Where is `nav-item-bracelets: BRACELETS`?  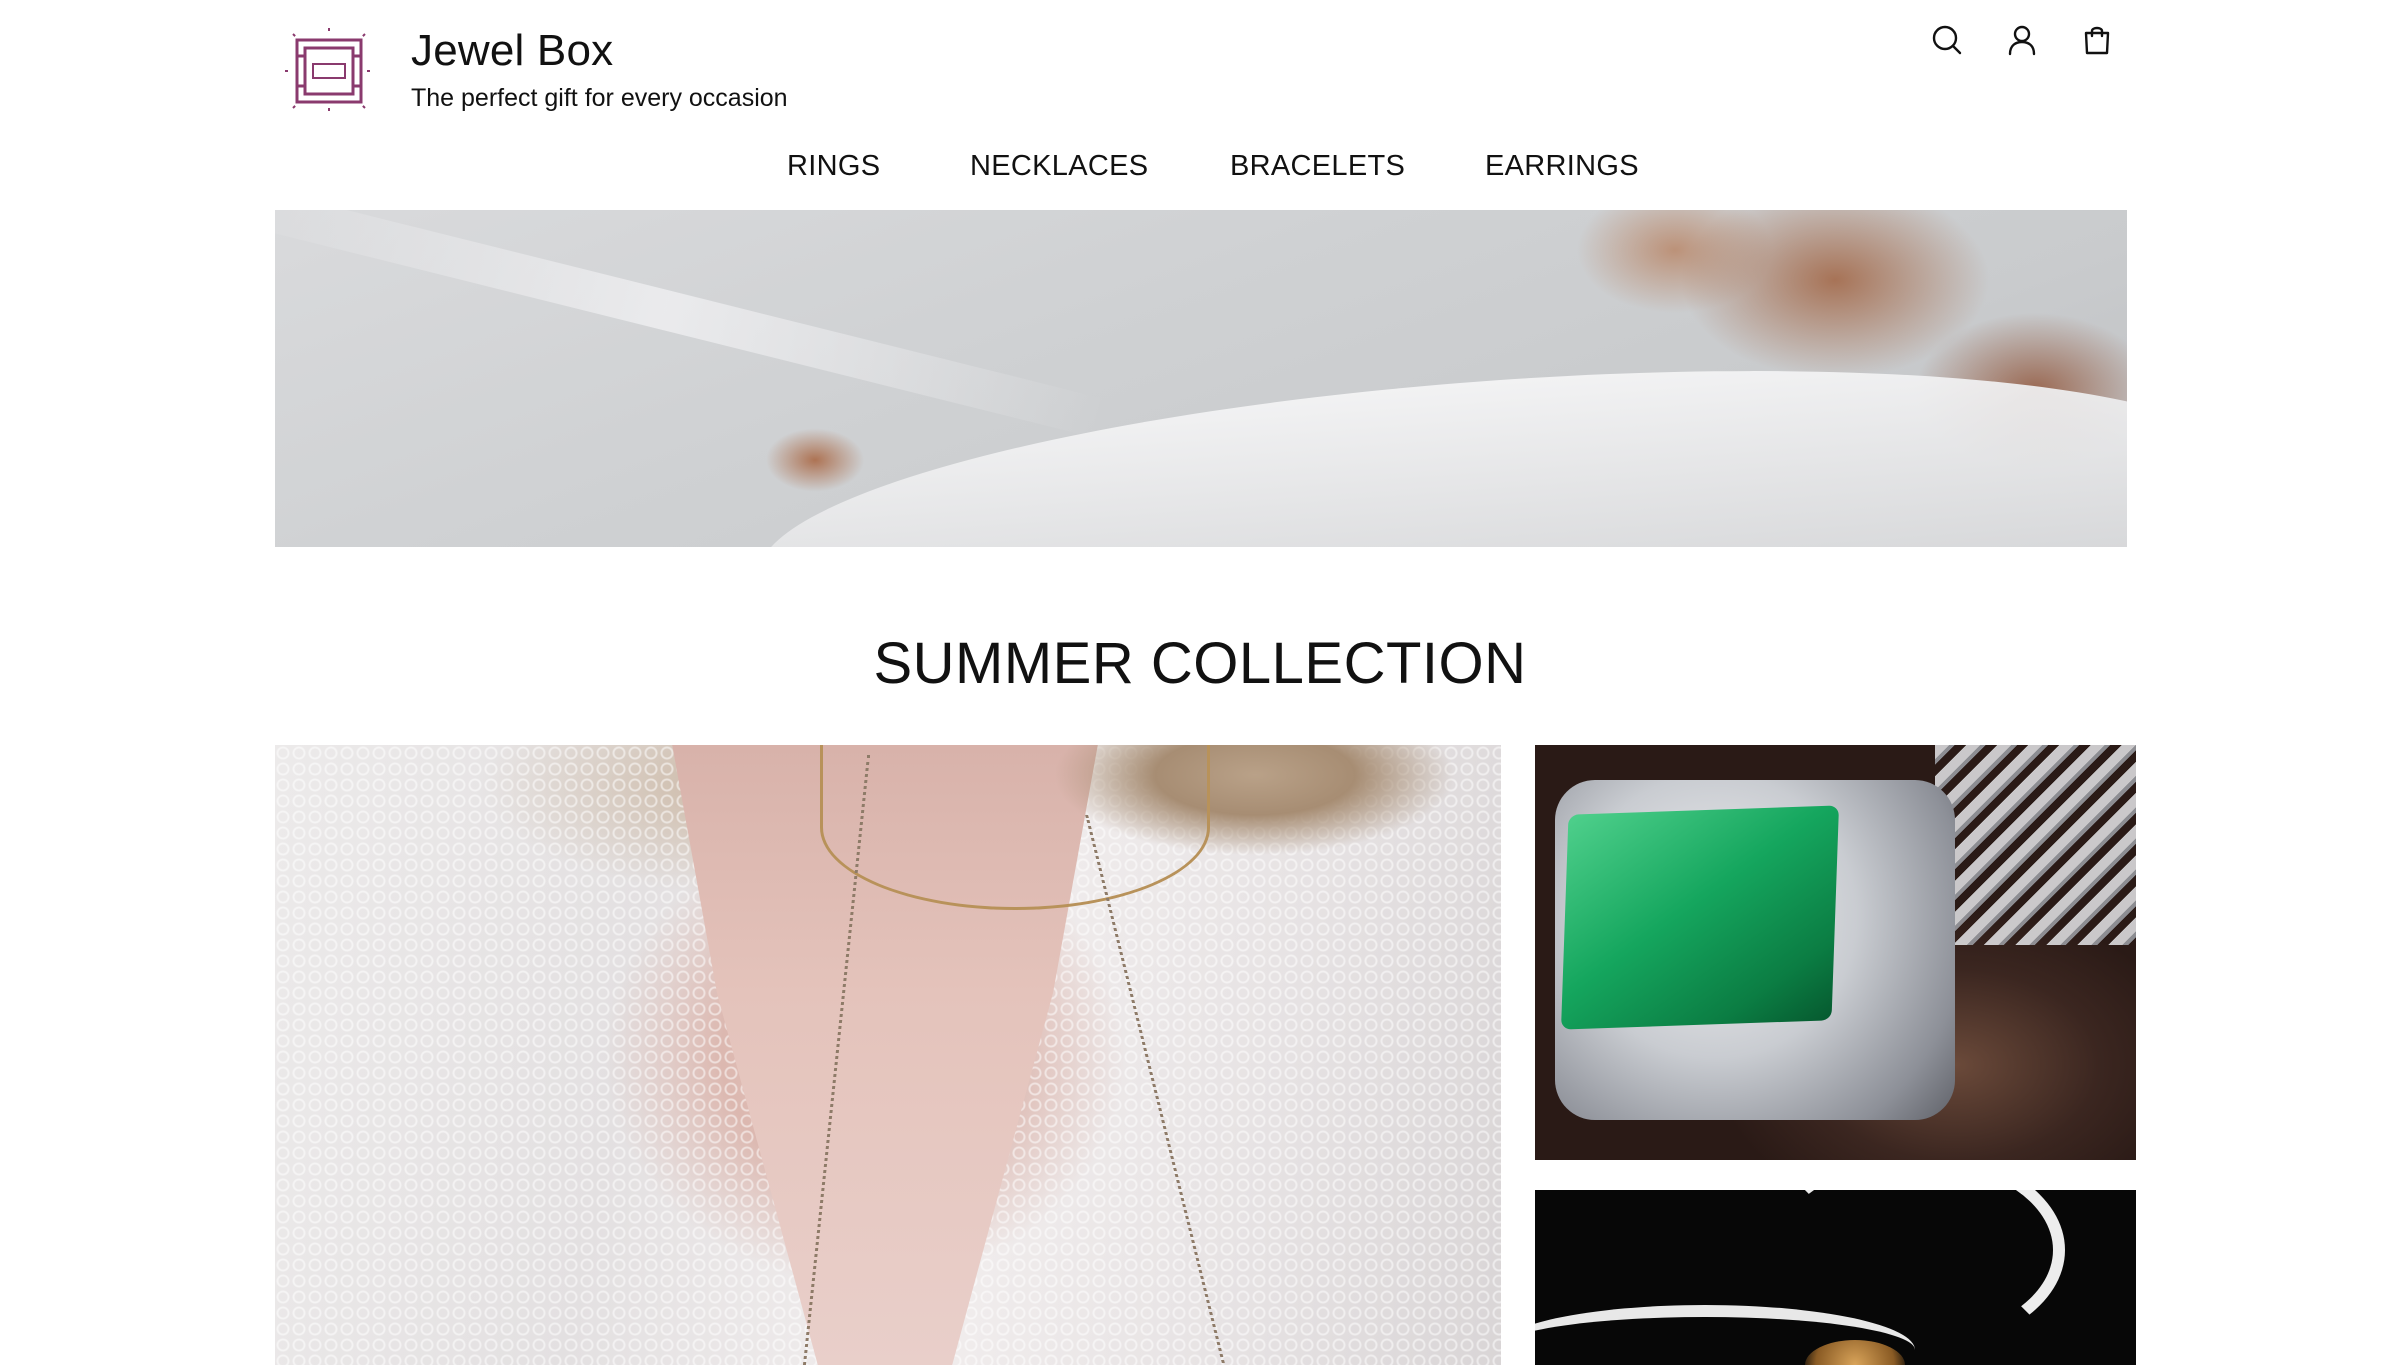
nav-item-bracelets: BRACELETS is located at coordinates (1317, 166).